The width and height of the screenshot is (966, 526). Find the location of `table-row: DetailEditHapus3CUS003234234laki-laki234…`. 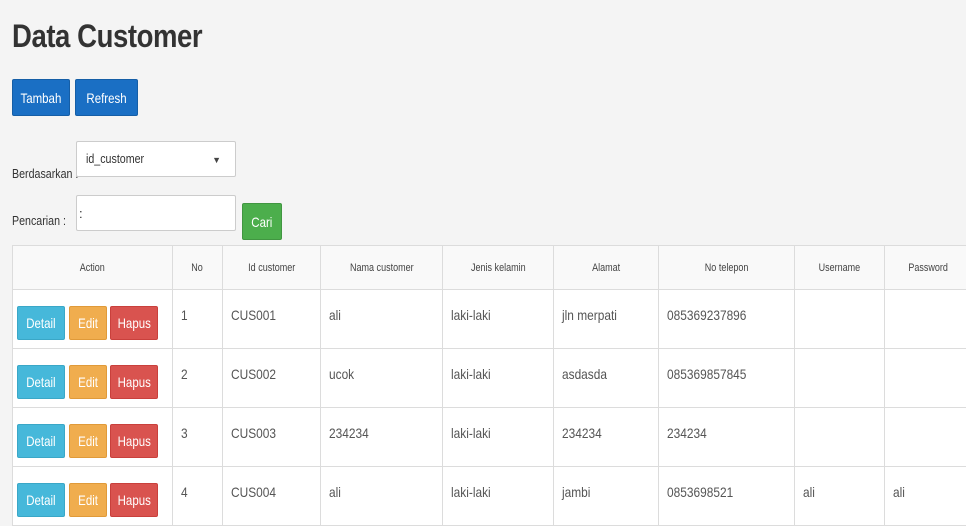

table-row: DetailEditHapus3CUS003234234laki-laki234… is located at coordinates (489, 437).